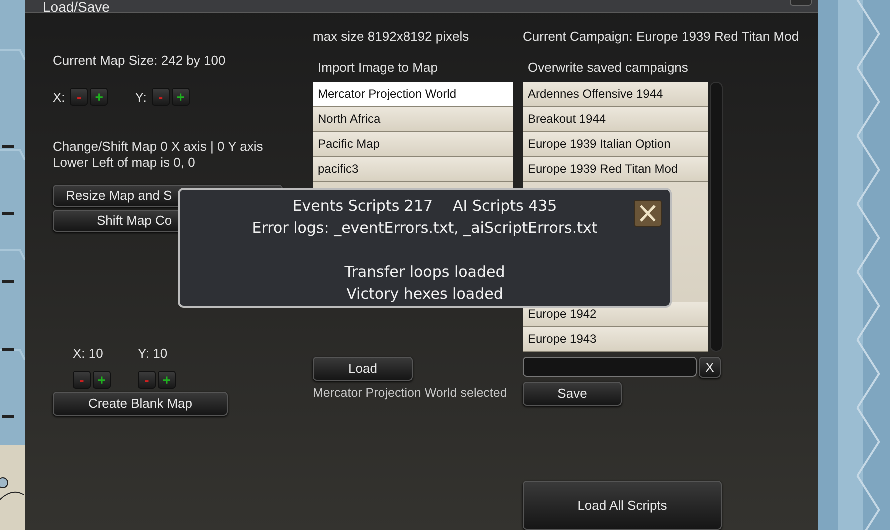 The width and height of the screenshot is (890, 530). Describe the element at coordinates (716, 217) in the screenshot. I see `scrollbar` at that location.